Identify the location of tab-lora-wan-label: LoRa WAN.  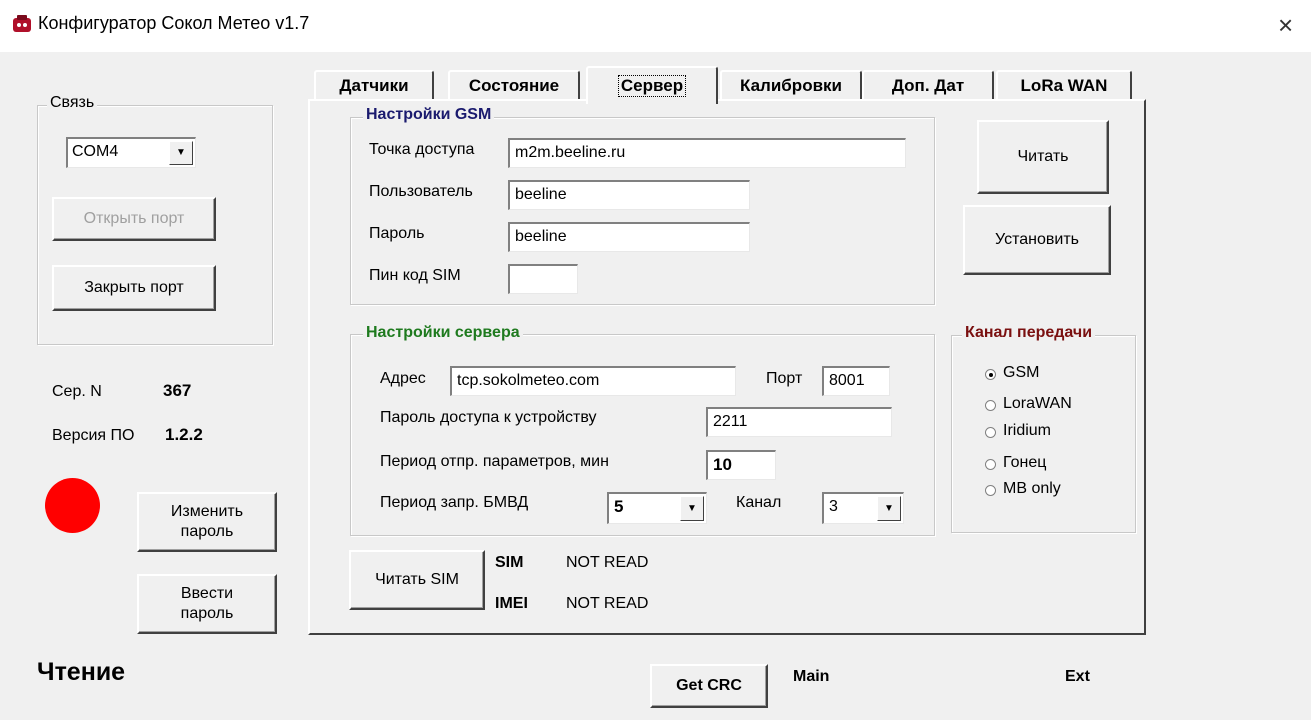
(1064, 85).